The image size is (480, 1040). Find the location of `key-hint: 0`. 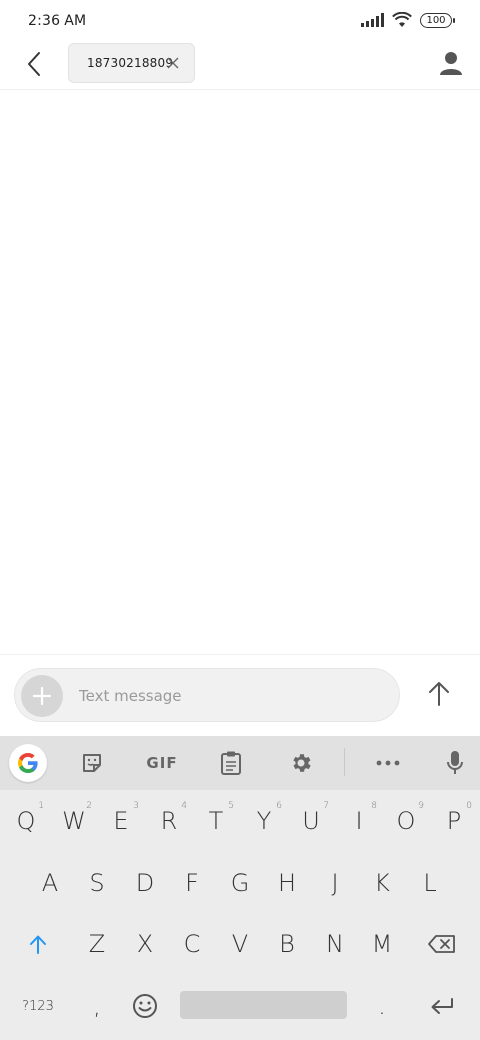

key-hint: 0 is located at coordinates (469, 806).